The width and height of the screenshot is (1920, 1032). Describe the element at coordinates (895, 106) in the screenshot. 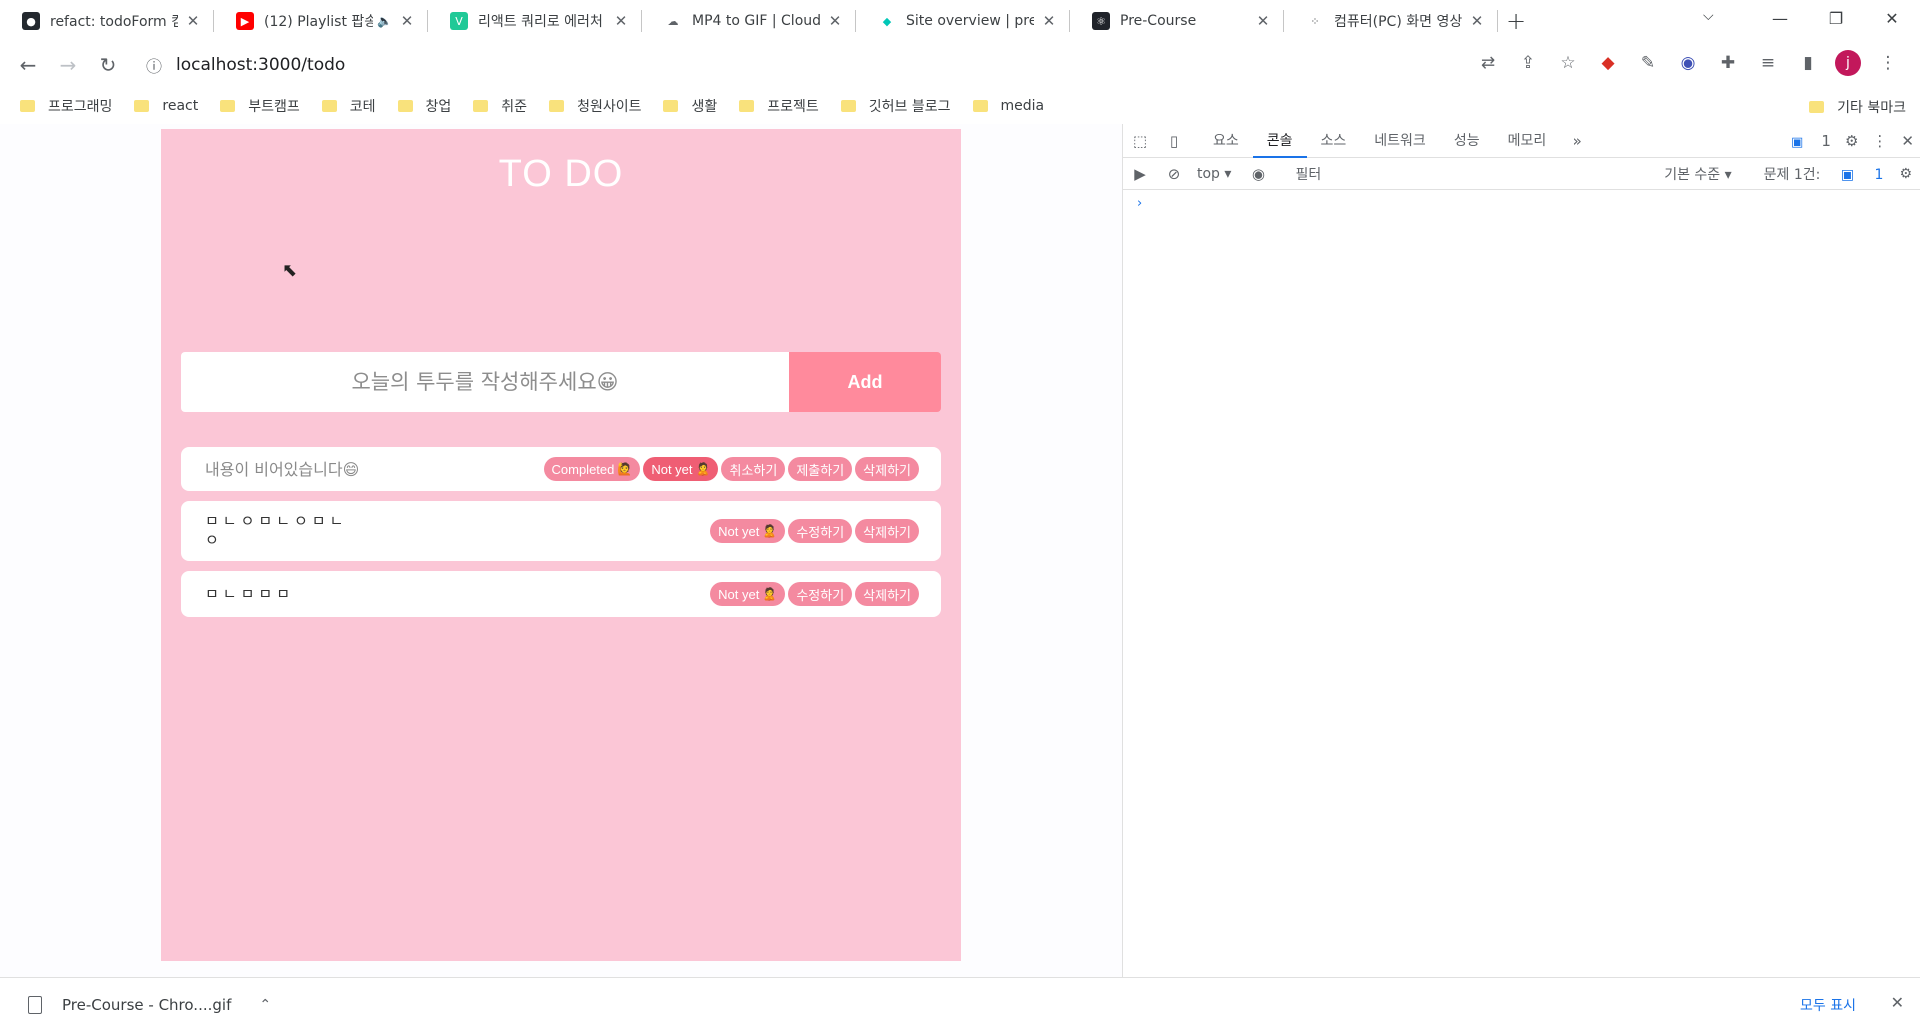

I see `bookmark-item: 깃허브 블로그` at that location.